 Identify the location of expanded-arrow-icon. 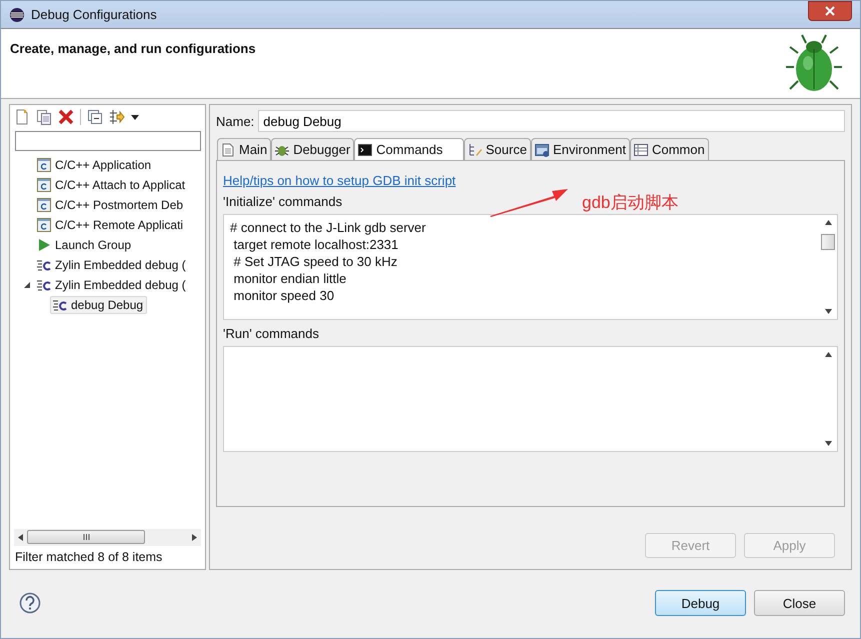
(27, 285).